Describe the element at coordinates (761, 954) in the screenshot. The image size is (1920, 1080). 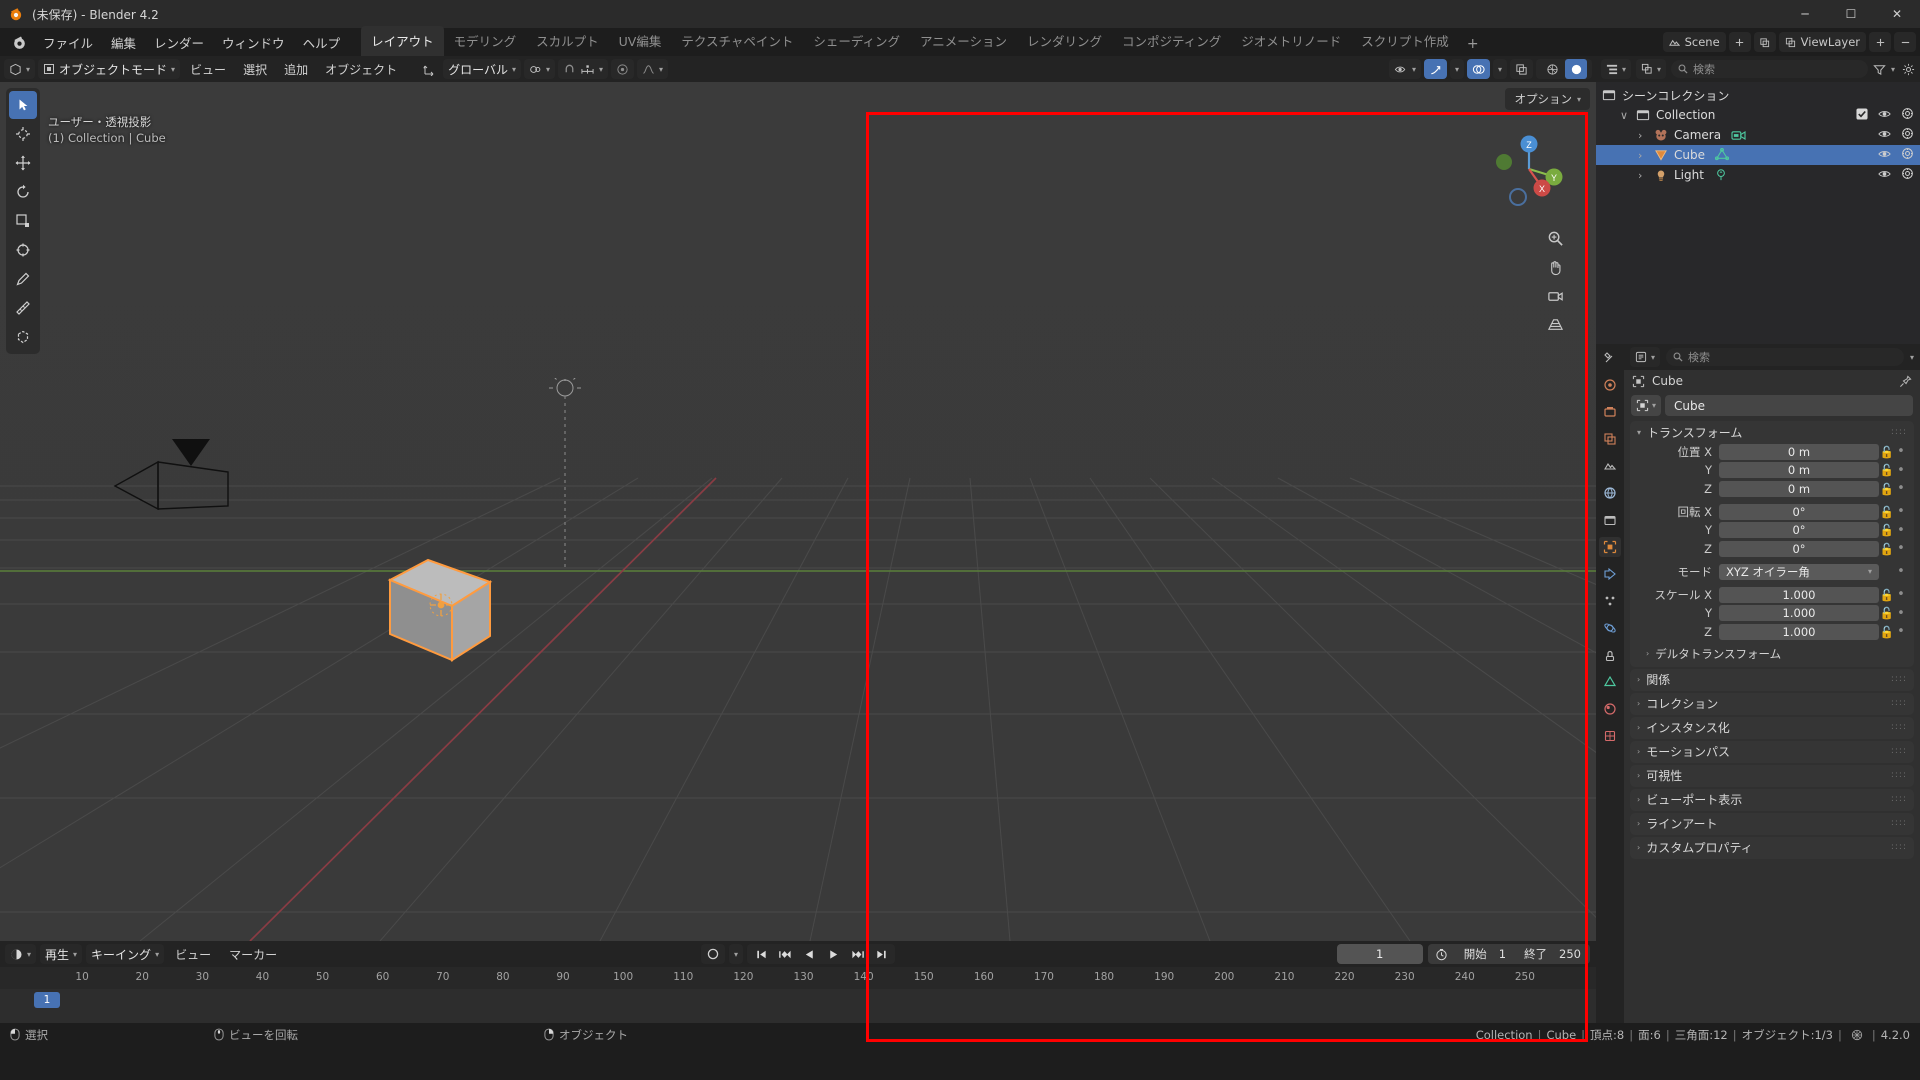
I see `jump-start-icon` at that location.